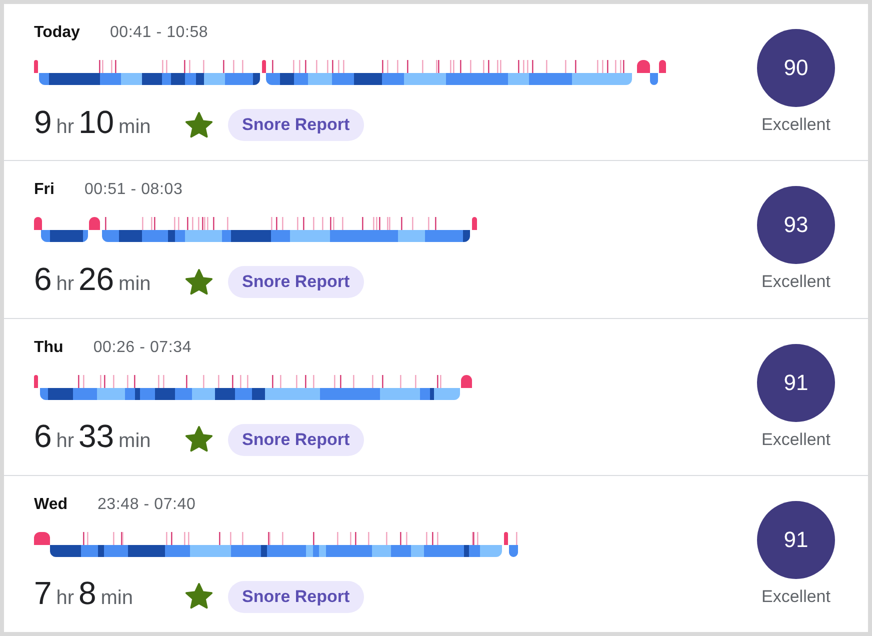 The height and width of the screenshot is (636, 872). Describe the element at coordinates (51, 504) in the screenshot. I see `day-label: Wed` at that location.